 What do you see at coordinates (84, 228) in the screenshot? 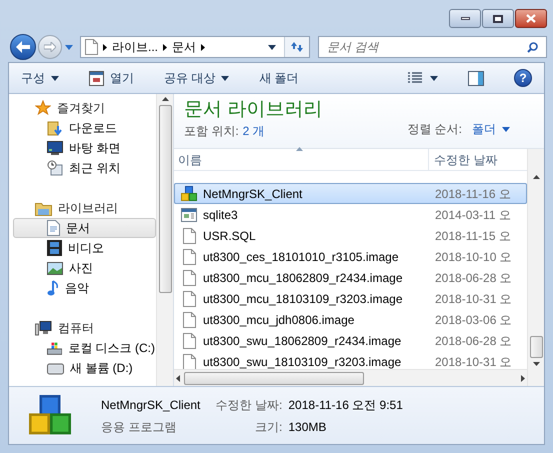
I see `sidebar-item: 문서` at bounding box center [84, 228].